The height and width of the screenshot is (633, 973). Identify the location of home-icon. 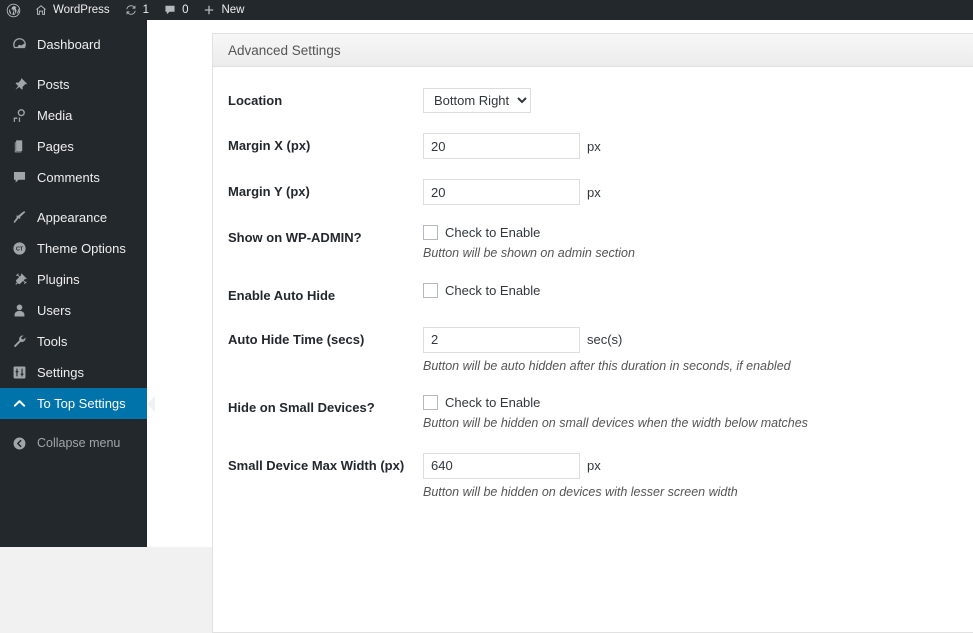
(41, 10).